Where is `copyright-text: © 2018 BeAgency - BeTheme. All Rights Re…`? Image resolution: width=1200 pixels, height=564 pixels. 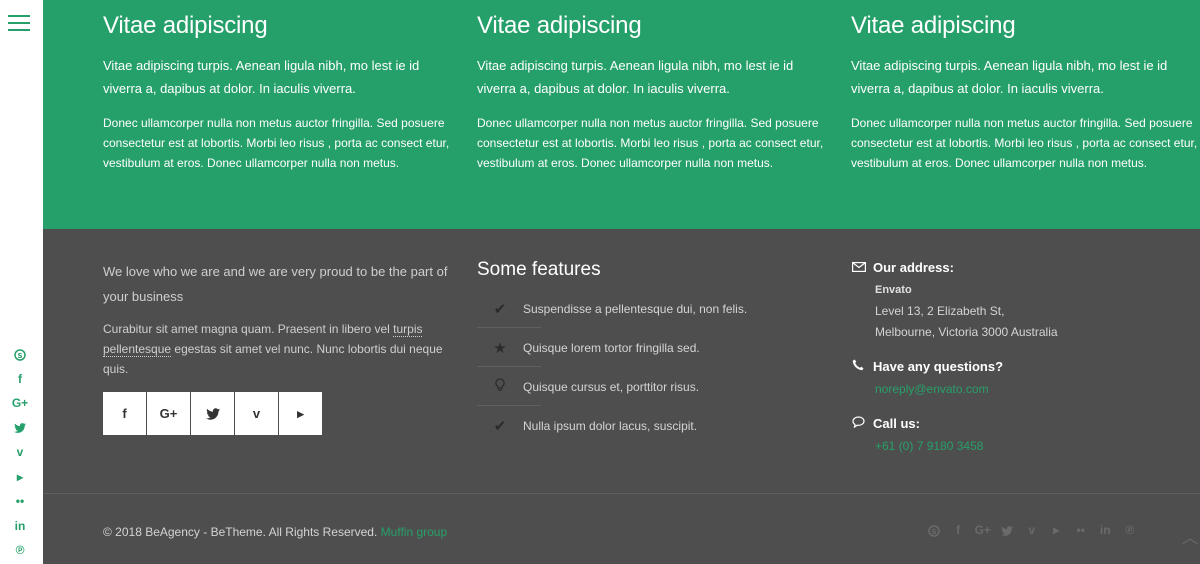
copyright-text: © 2018 BeAgency - BeTheme. All Rights Re… is located at coordinates (242, 532).